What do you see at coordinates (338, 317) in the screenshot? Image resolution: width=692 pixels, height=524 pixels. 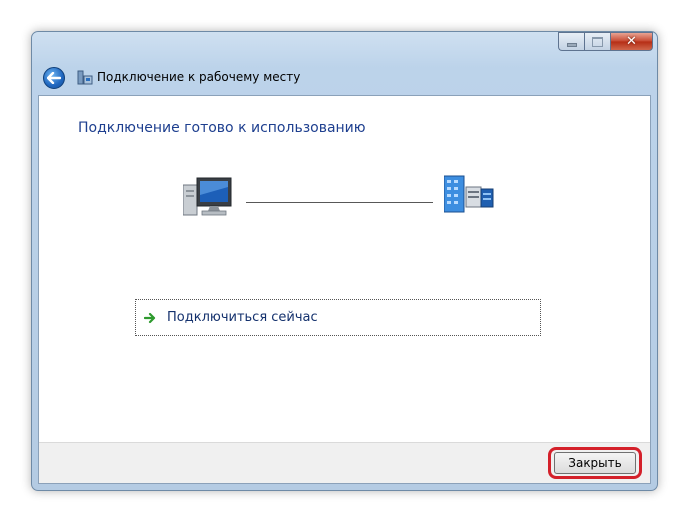 I see `connect-now-link: Подключиться сейчас` at bounding box center [338, 317].